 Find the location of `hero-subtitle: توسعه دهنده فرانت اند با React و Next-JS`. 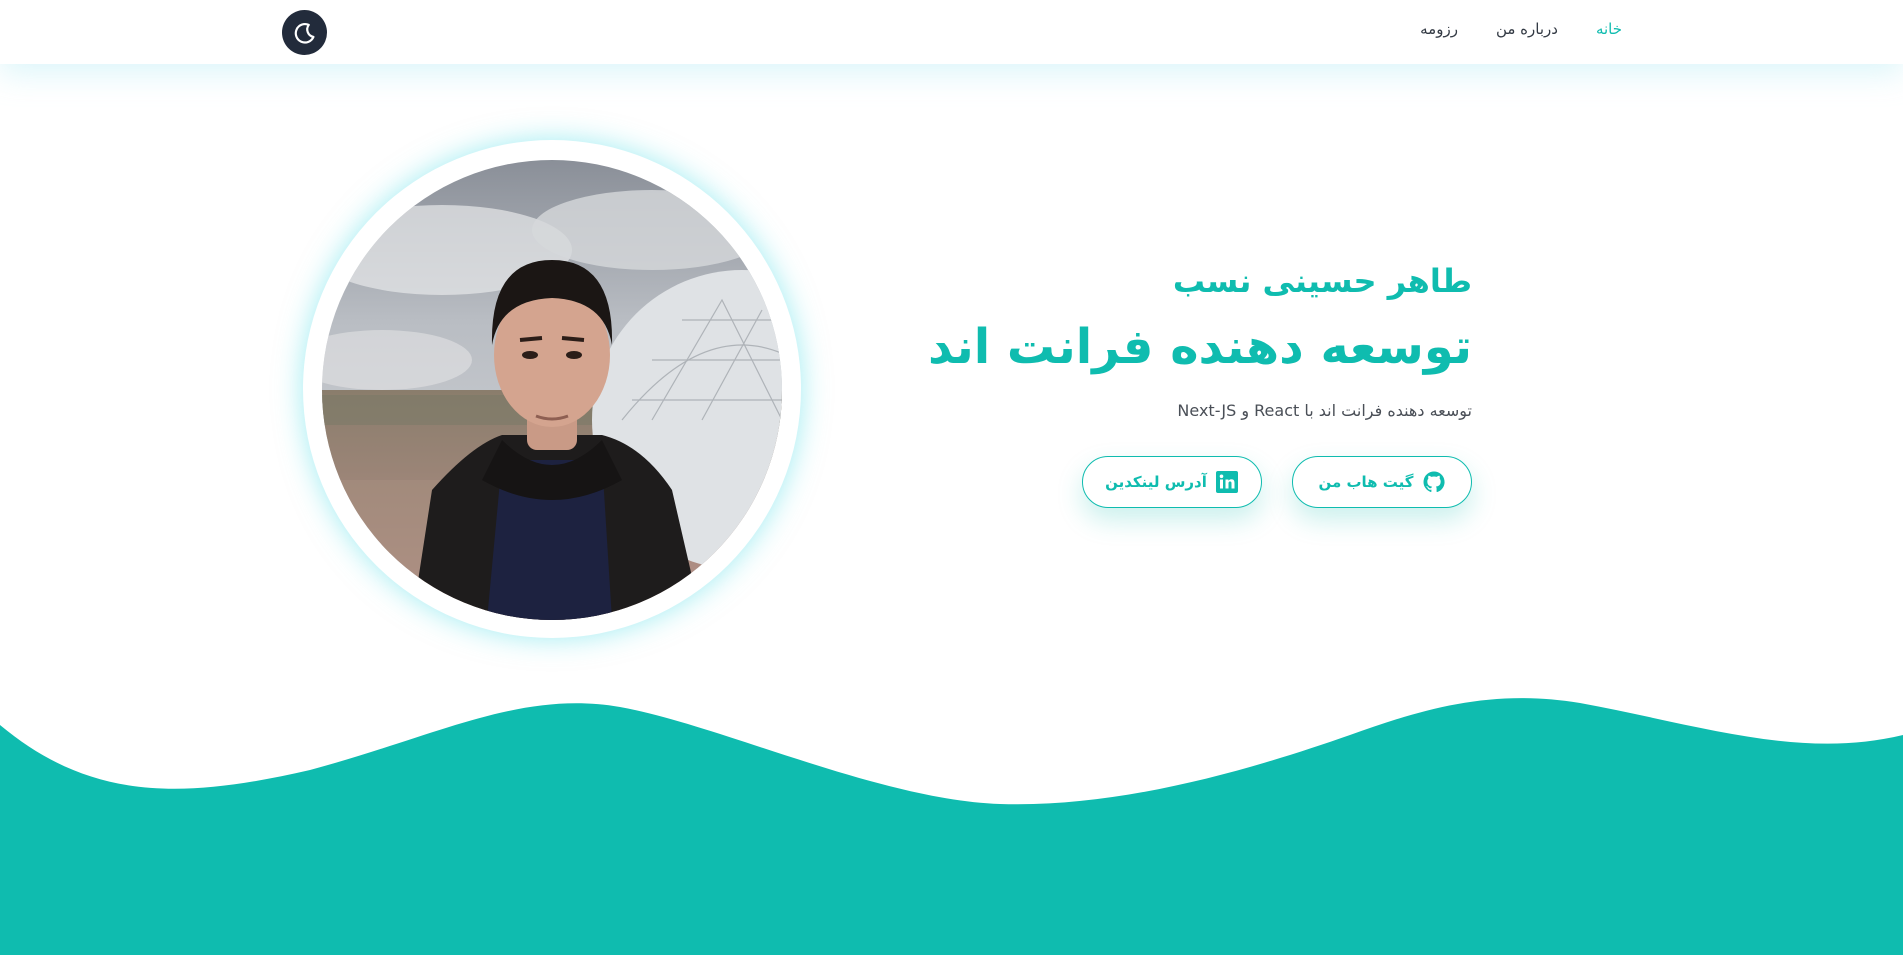

hero-subtitle: توسعه دهنده فرانت اند با React و Next-JS is located at coordinates (1324, 410).